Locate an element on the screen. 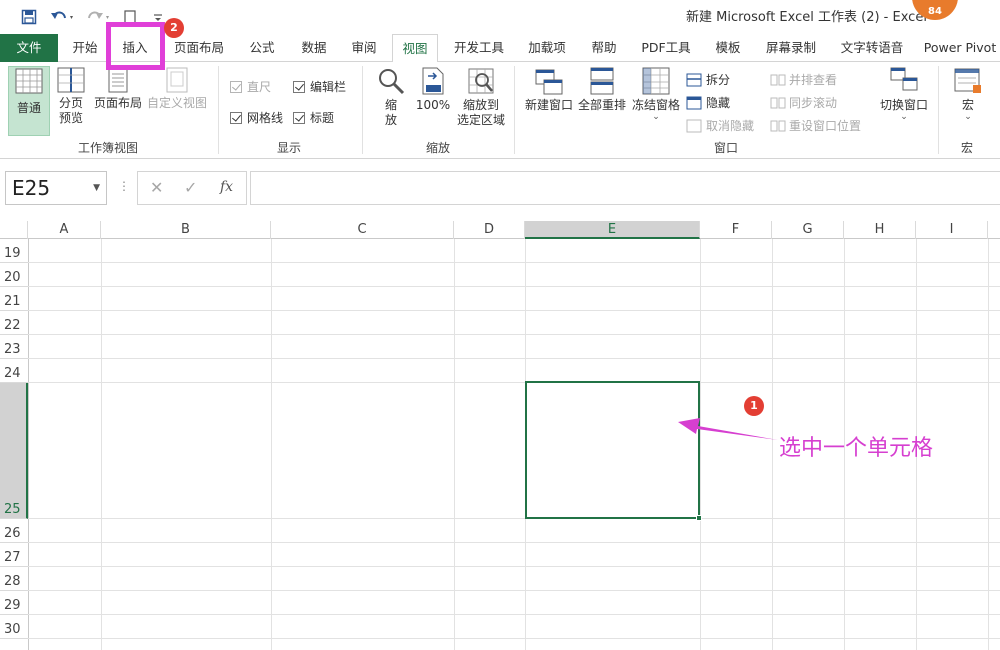  tab-developer: 开发工具 is located at coordinates (479, 48).